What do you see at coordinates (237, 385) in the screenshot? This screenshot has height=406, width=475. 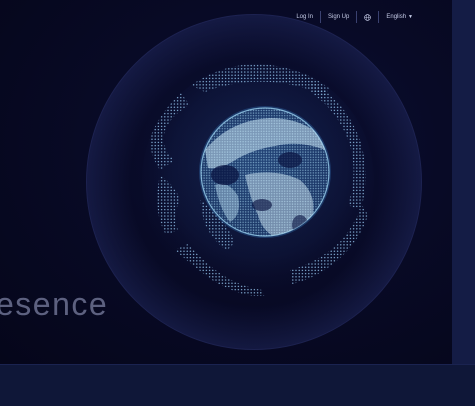 I see `footer-band` at bounding box center [237, 385].